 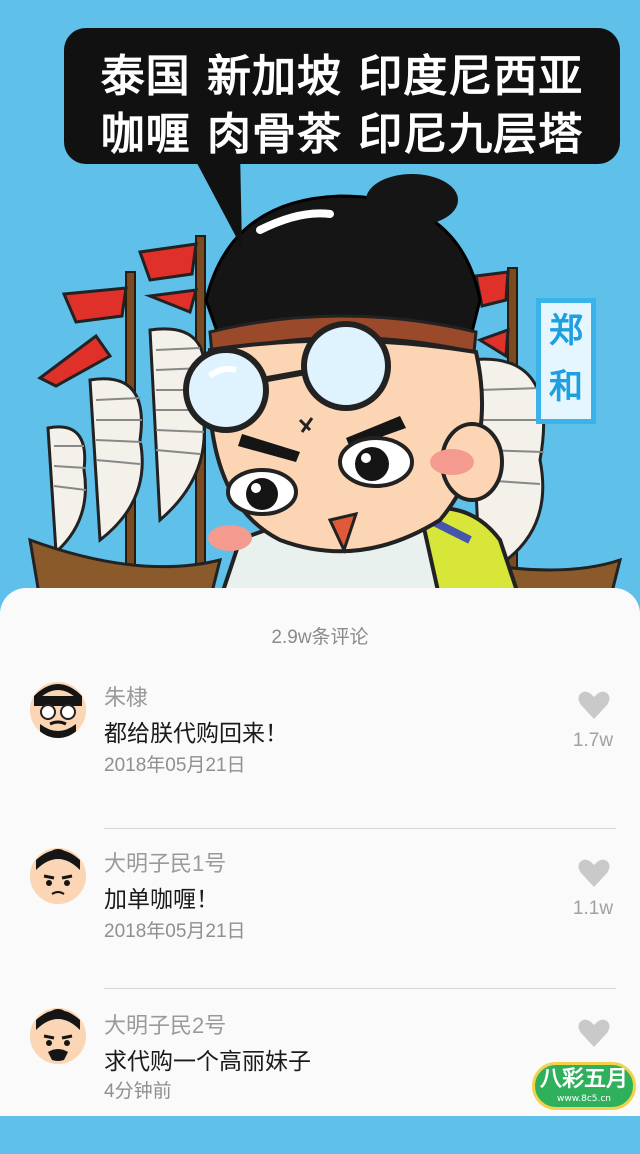 What do you see at coordinates (138, 1091) in the screenshot?
I see `comment-timestamp: 4分钟前` at bounding box center [138, 1091].